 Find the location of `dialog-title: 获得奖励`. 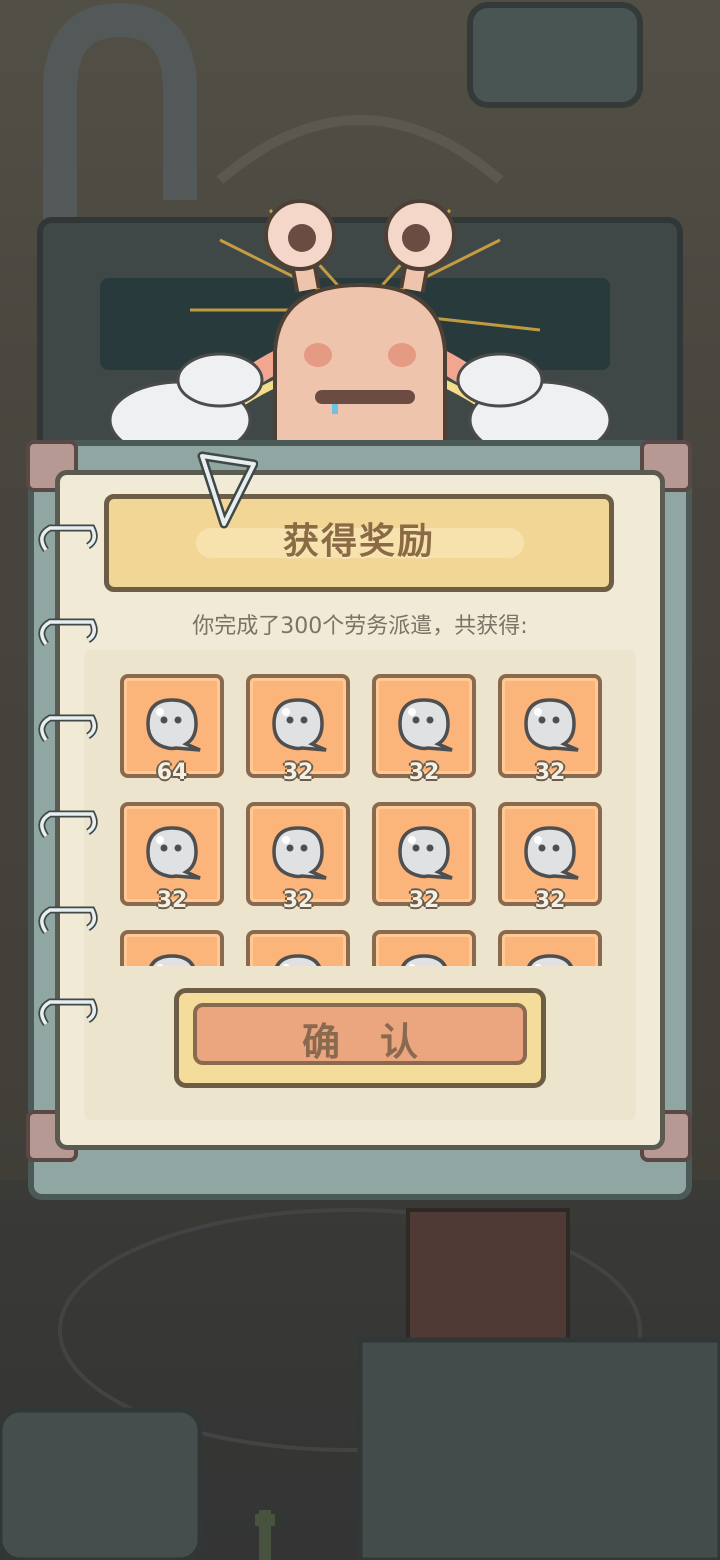

dialog-title: 获得奖励 is located at coordinates (358, 541).